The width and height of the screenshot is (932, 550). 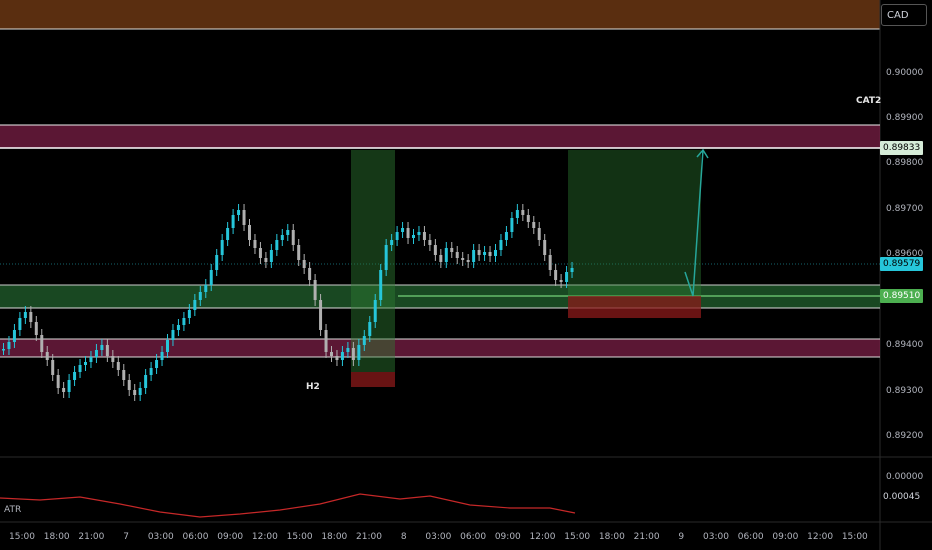 What do you see at coordinates (904, 15) in the screenshot?
I see `currency-button: CAD` at bounding box center [904, 15].